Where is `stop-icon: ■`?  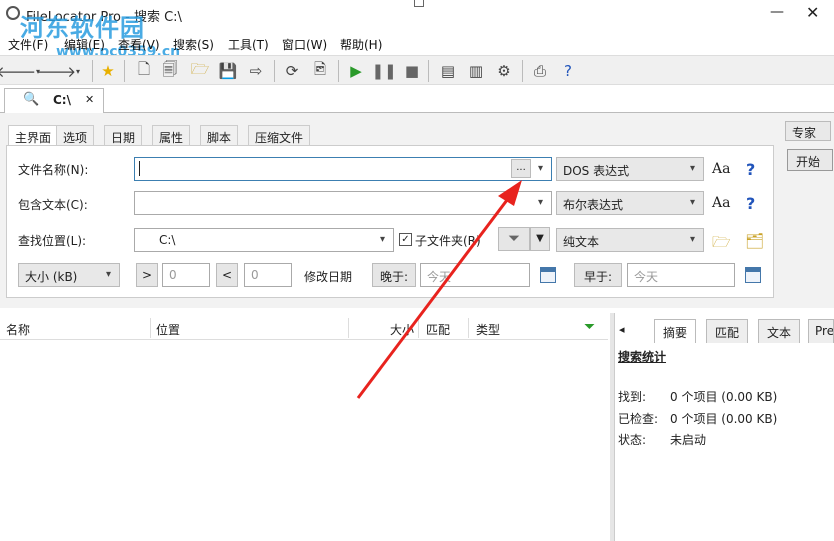 stop-icon: ■ is located at coordinates (412, 71).